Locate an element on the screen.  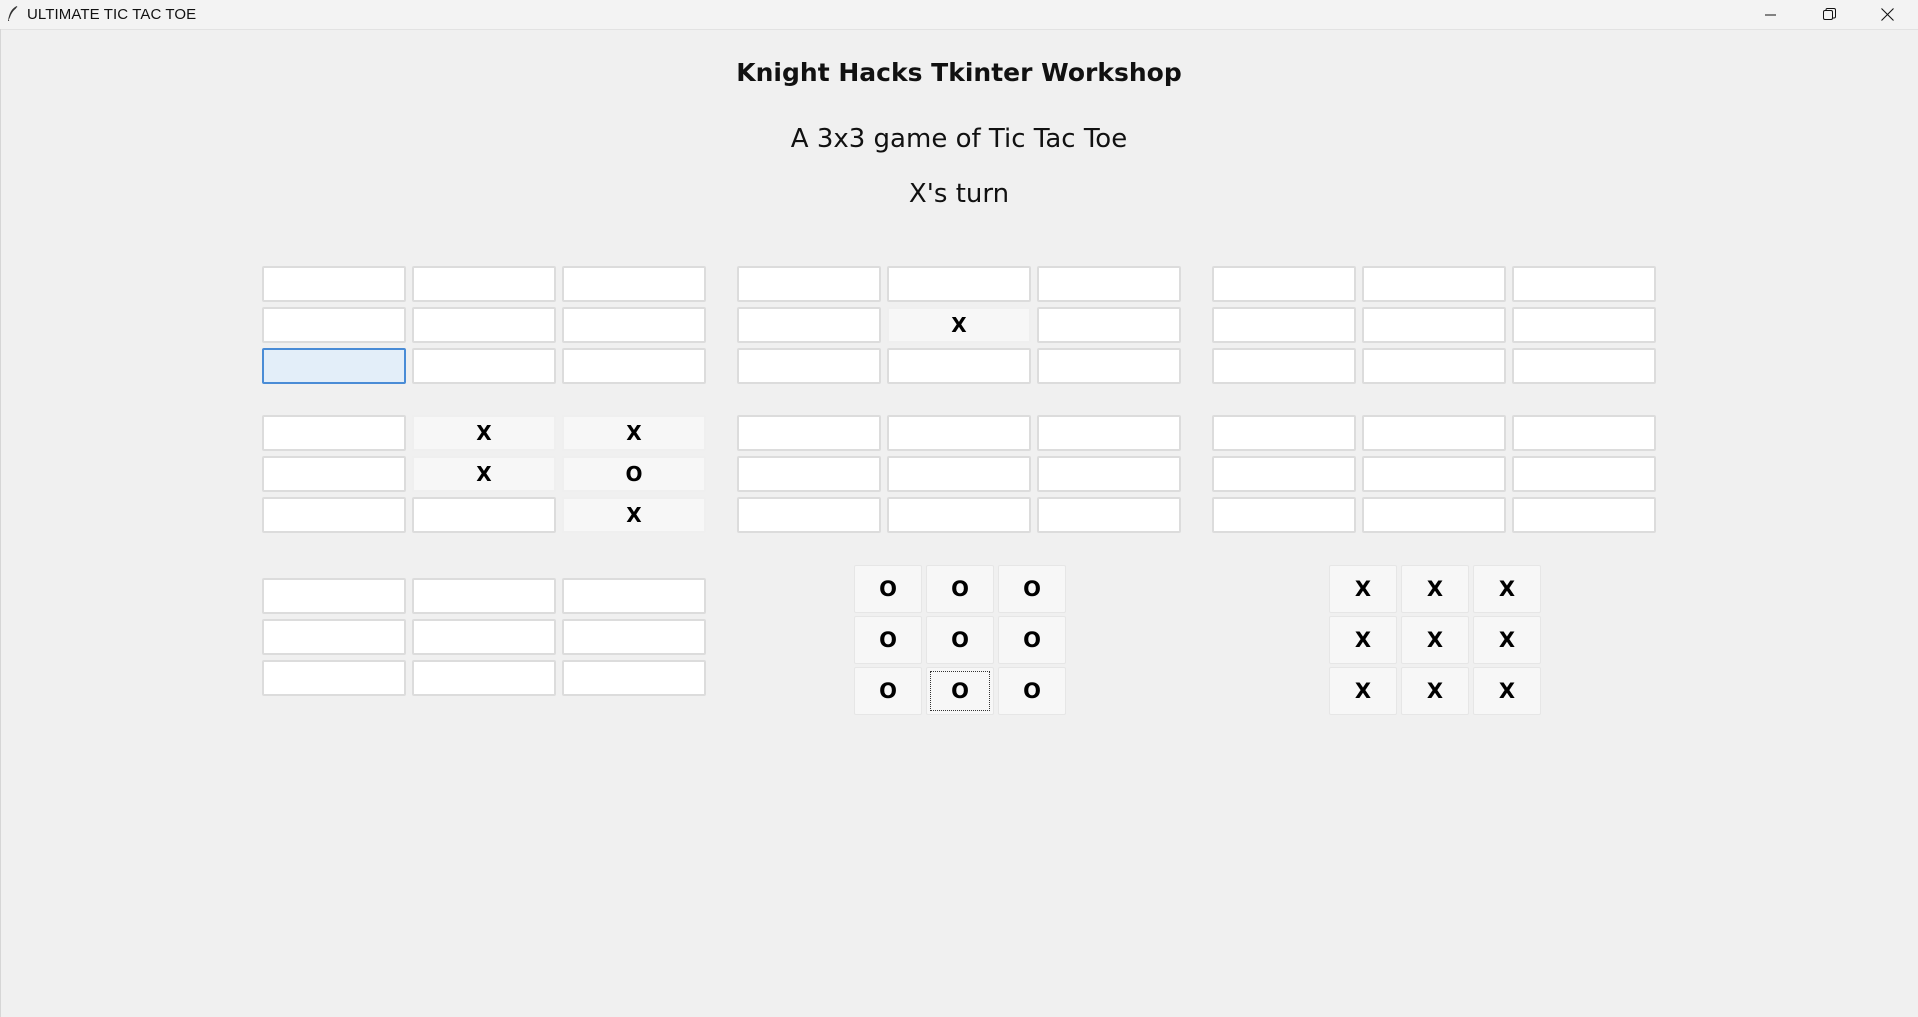
close-button is located at coordinates (1887, 14).